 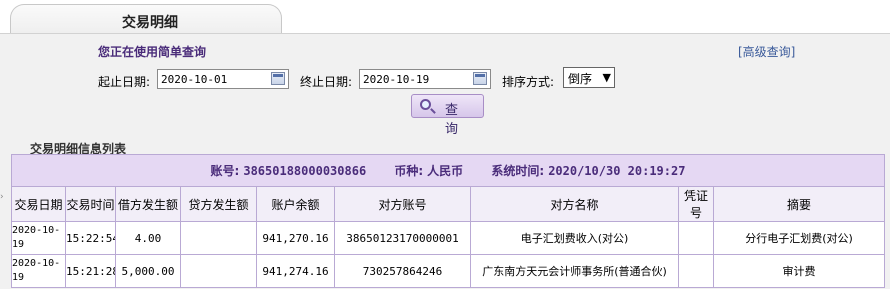 I want to click on system-time-info: 系统时间: 2020/10/30 20:19:27, so click(x=588, y=171).